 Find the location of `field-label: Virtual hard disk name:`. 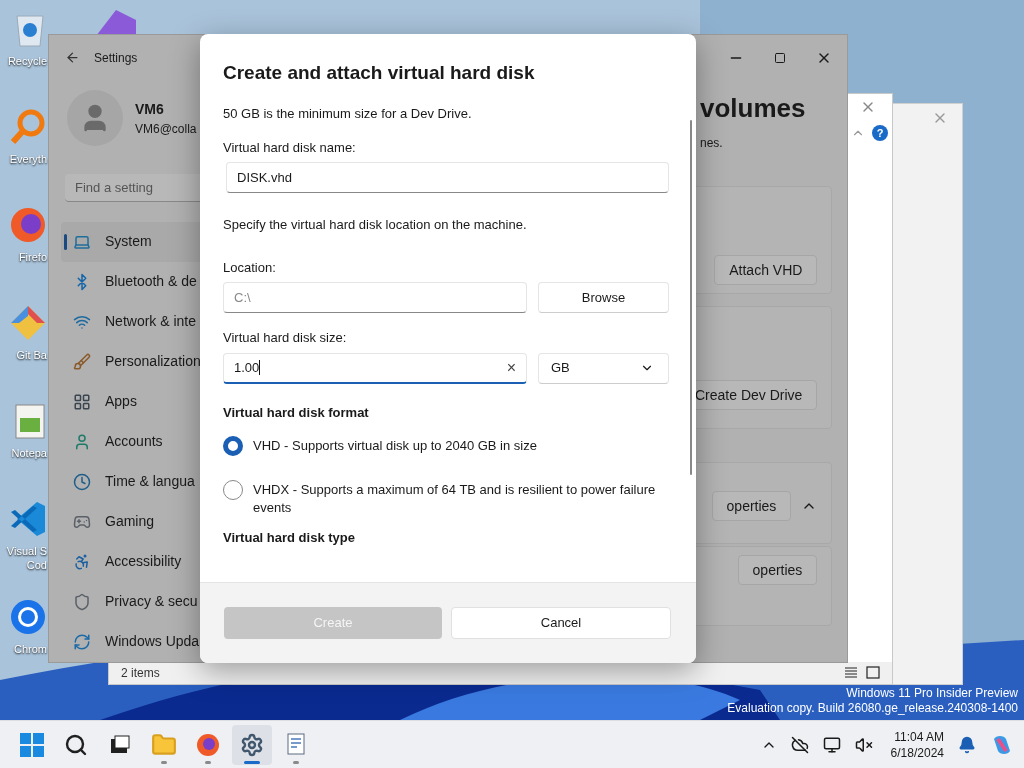

field-label: Virtual hard disk name: is located at coordinates (290, 147).